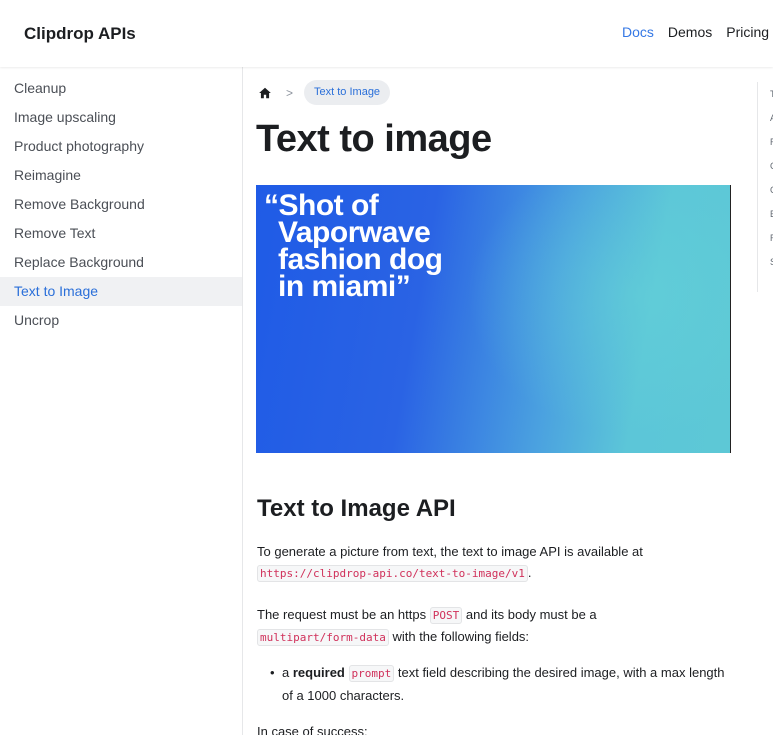 This screenshot has width=773, height=735. Describe the element at coordinates (121, 291) in the screenshot. I see `sidebar-item-text-to-image: Text to Image` at that location.